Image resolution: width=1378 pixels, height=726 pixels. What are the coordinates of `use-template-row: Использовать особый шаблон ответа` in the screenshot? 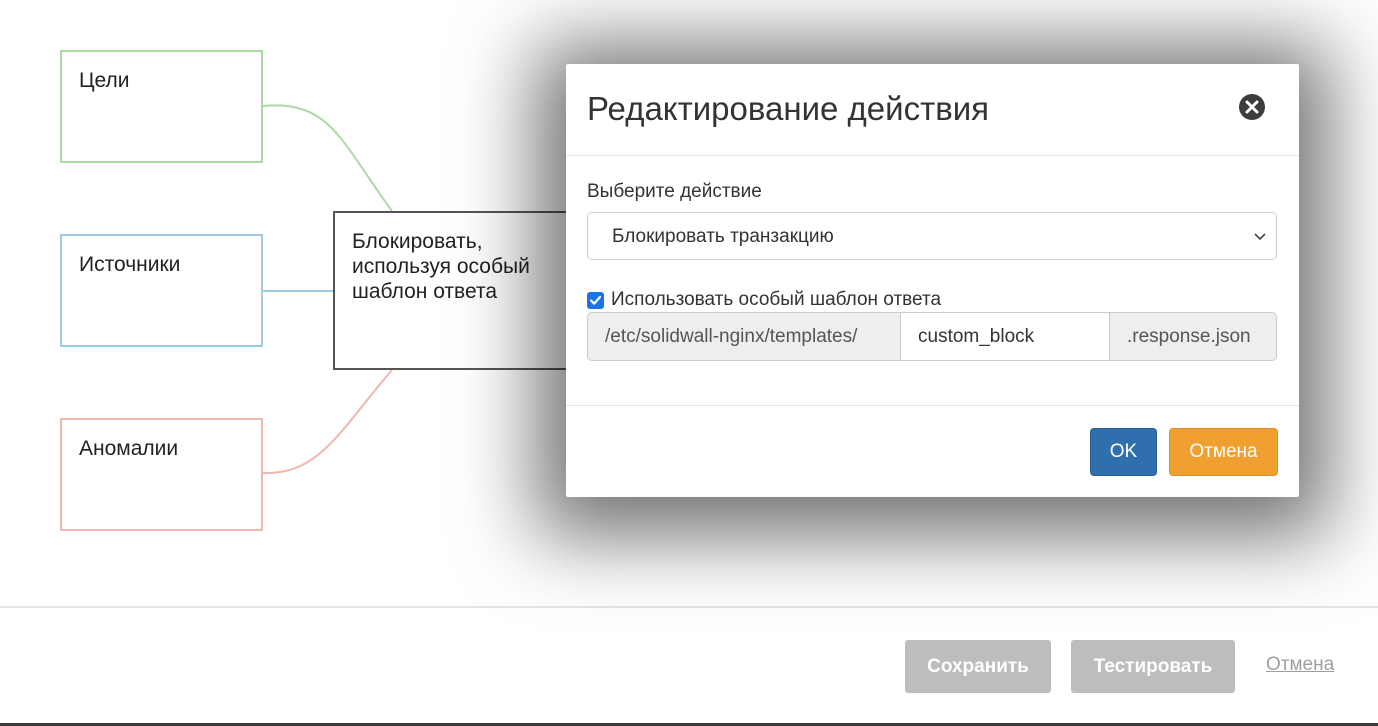 It's located at (764, 300).